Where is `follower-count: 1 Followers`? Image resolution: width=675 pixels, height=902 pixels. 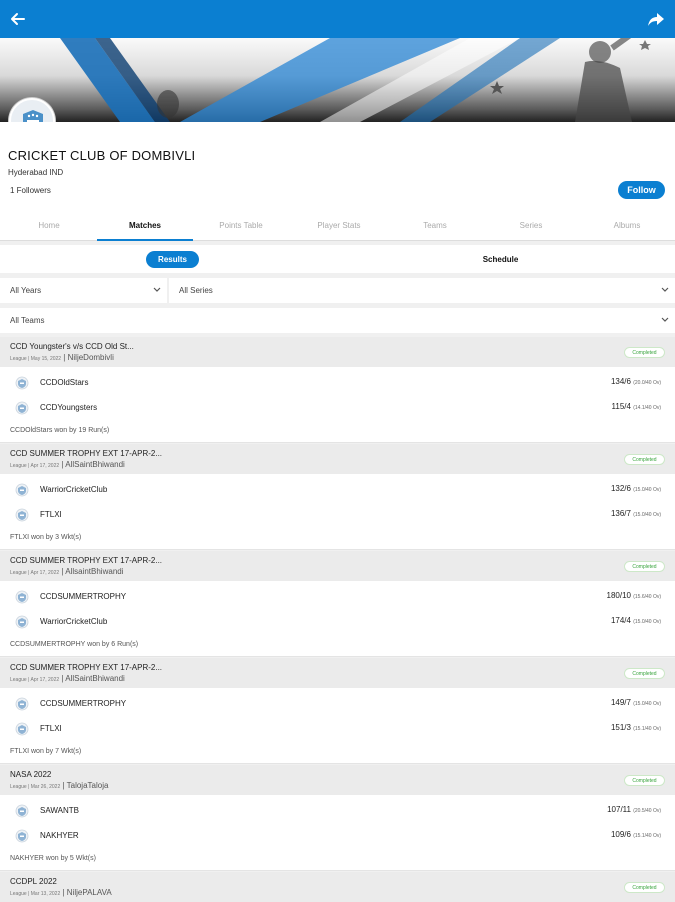
follower-count: 1 Followers is located at coordinates (30, 190).